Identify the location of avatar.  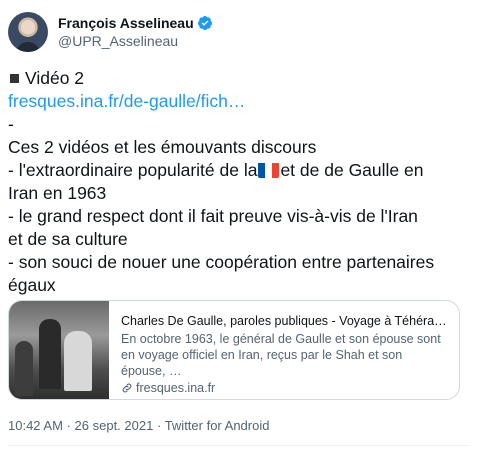
(28, 32).